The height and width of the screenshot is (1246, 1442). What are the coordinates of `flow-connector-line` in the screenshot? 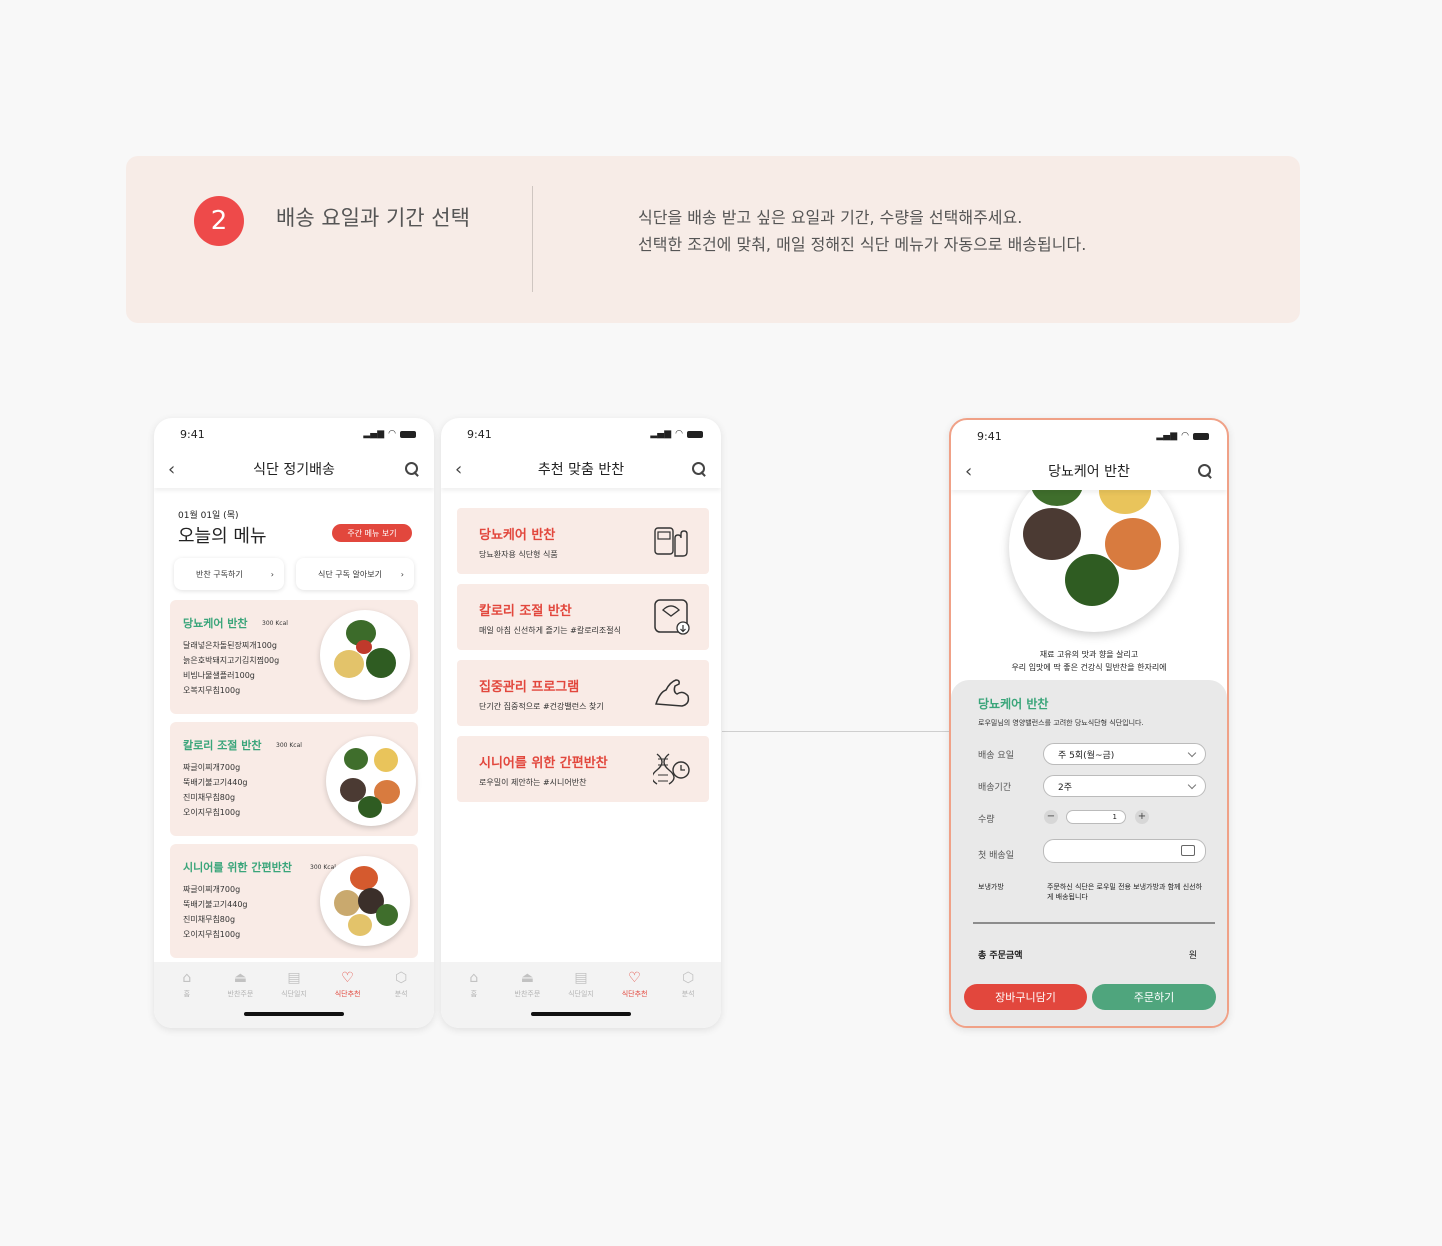 It's located at (836, 731).